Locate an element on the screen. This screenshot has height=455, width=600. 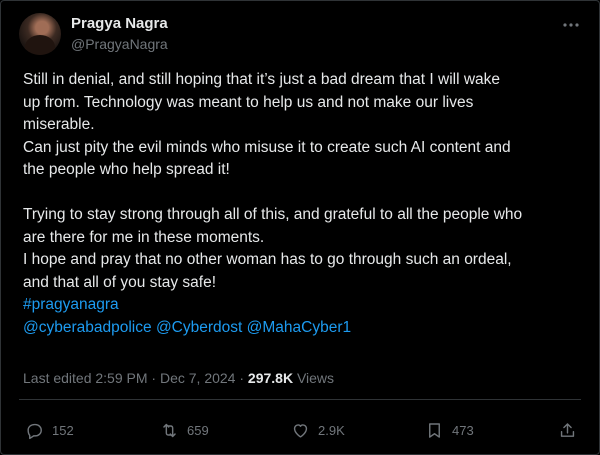
action-bar: 152 659 2.9K 473 is located at coordinates (300, 430).